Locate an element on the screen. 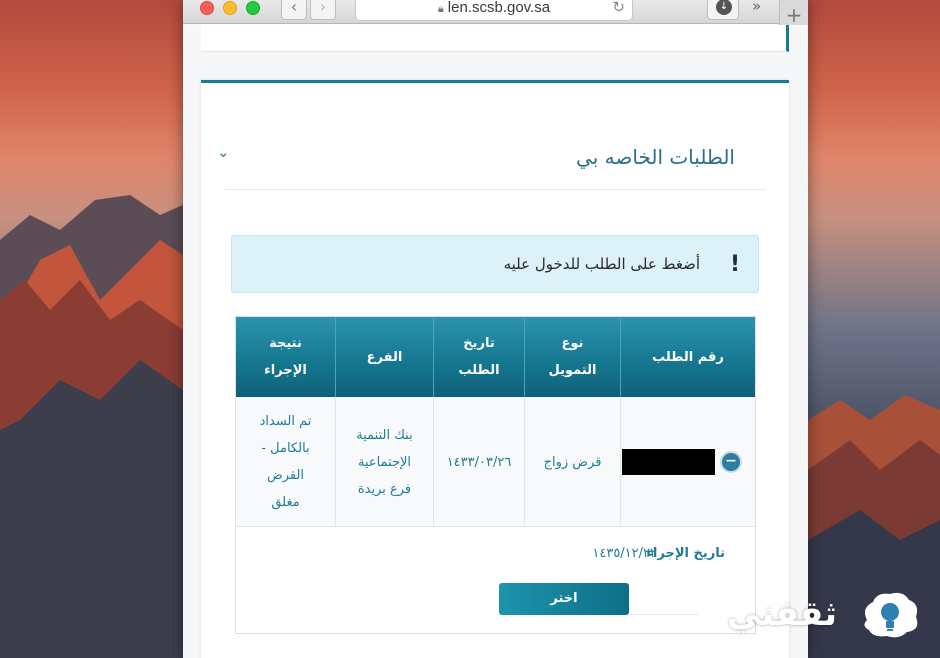  lightbulb-icon is located at coordinates (891, 615).